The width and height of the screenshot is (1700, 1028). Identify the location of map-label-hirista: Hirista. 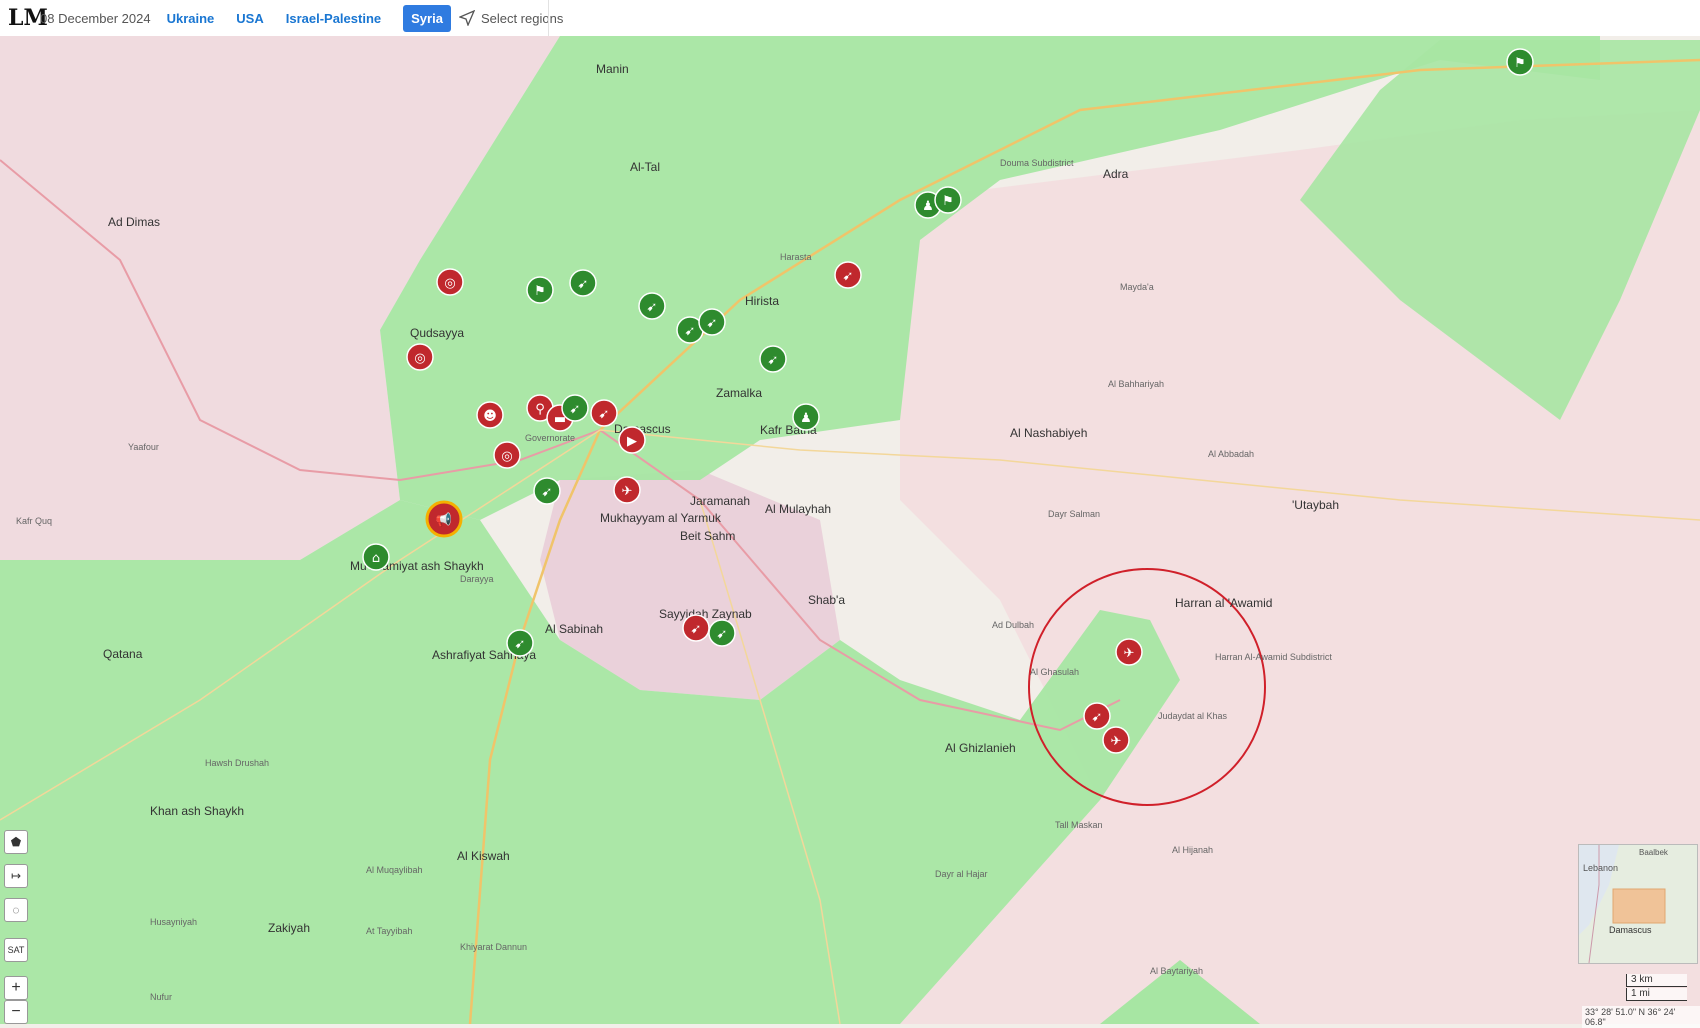
(762, 301).